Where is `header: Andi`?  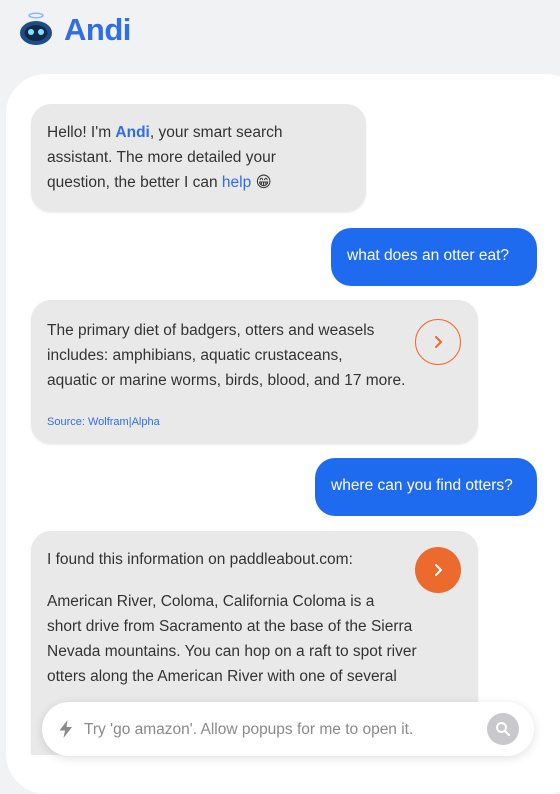 header: Andi is located at coordinates (280, 35).